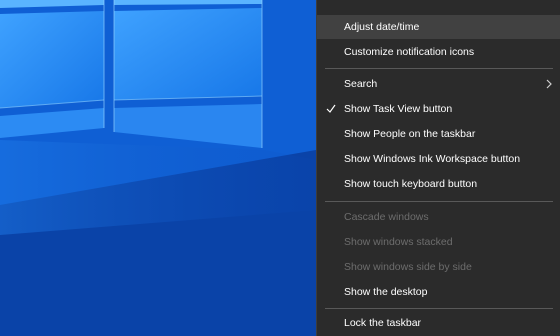 Image resolution: width=560 pixels, height=336 pixels. Describe the element at coordinates (438, 323) in the screenshot. I see `menu-item-lock-the-taskbar: Lock the taskbar` at that location.